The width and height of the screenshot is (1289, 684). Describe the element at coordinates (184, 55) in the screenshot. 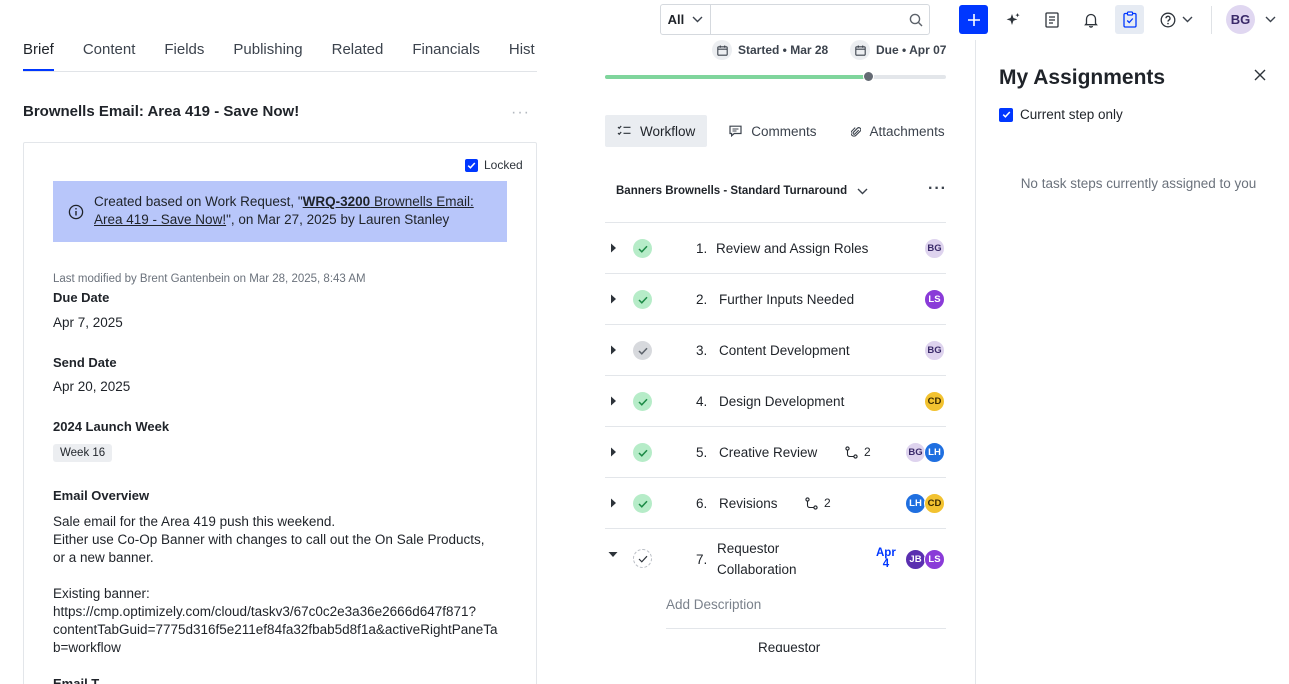

I see `tab-fields: Fields` at that location.